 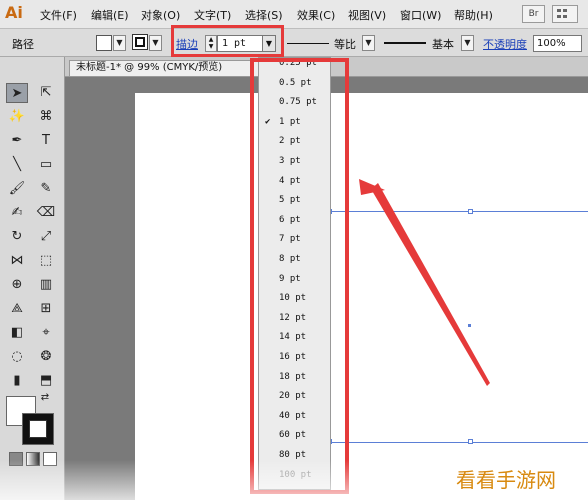 What do you see at coordinates (110, 15) in the screenshot?
I see `menu-edit: 编辑(E)` at bounding box center [110, 15].